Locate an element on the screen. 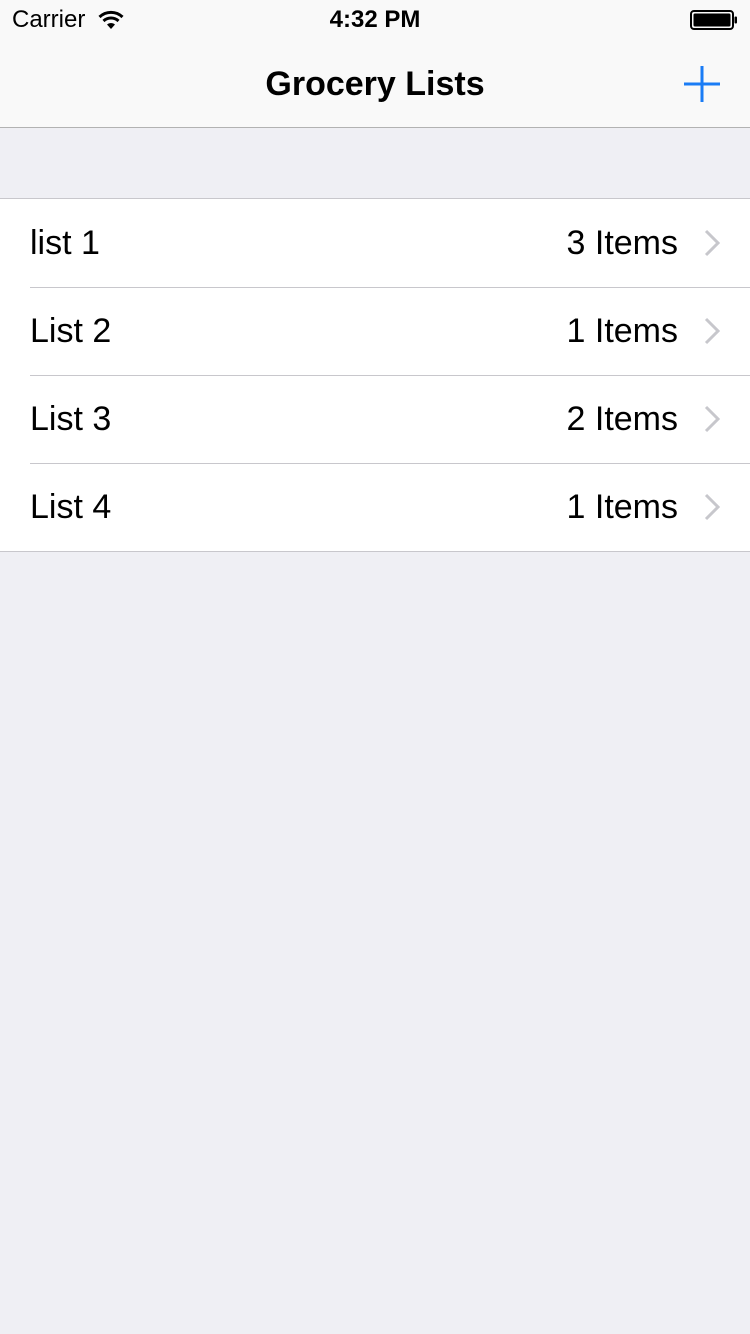 This screenshot has width=750, height=1334. status-time: 4:32 PM is located at coordinates (375, 19).